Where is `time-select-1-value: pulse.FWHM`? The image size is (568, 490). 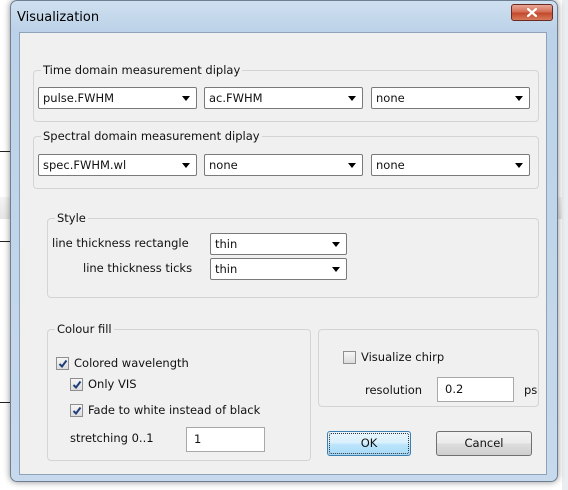
time-select-1-value: pulse.FWHM is located at coordinates (79, 98).